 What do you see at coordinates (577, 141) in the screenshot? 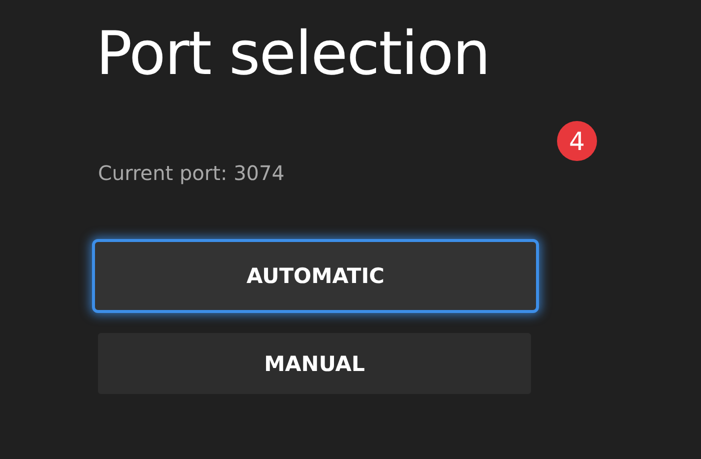
I see `step-number-badge: 4` at bounding box center [577, 141].